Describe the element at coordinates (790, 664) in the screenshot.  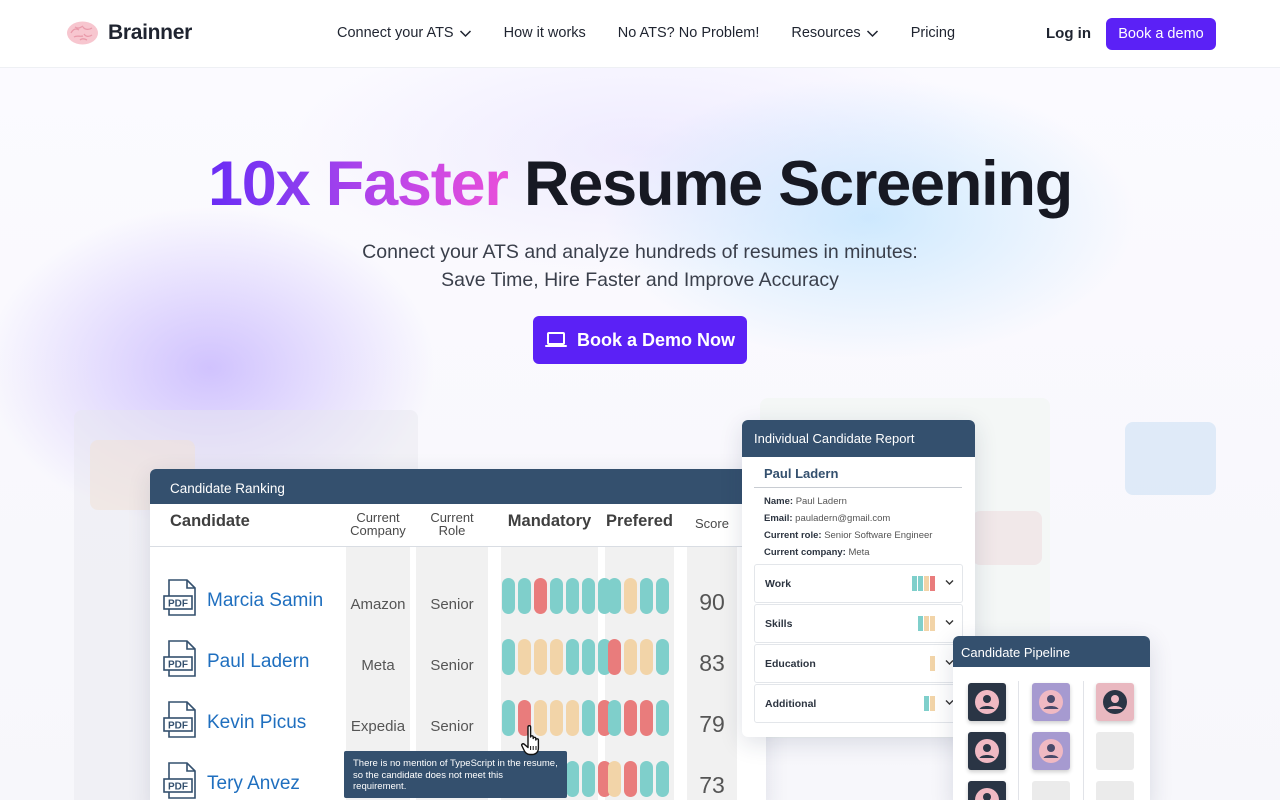
I see `section-label: Education` at that location.